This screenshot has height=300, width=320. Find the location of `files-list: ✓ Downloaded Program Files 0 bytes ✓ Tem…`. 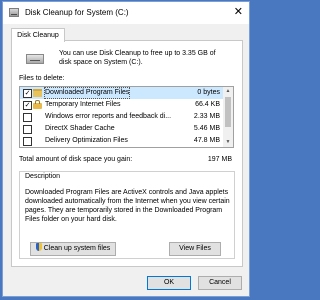

files-list: ✓ Downloaded Program Files 0 bytes ✓ Tem… is located at coordinates (126, 117).